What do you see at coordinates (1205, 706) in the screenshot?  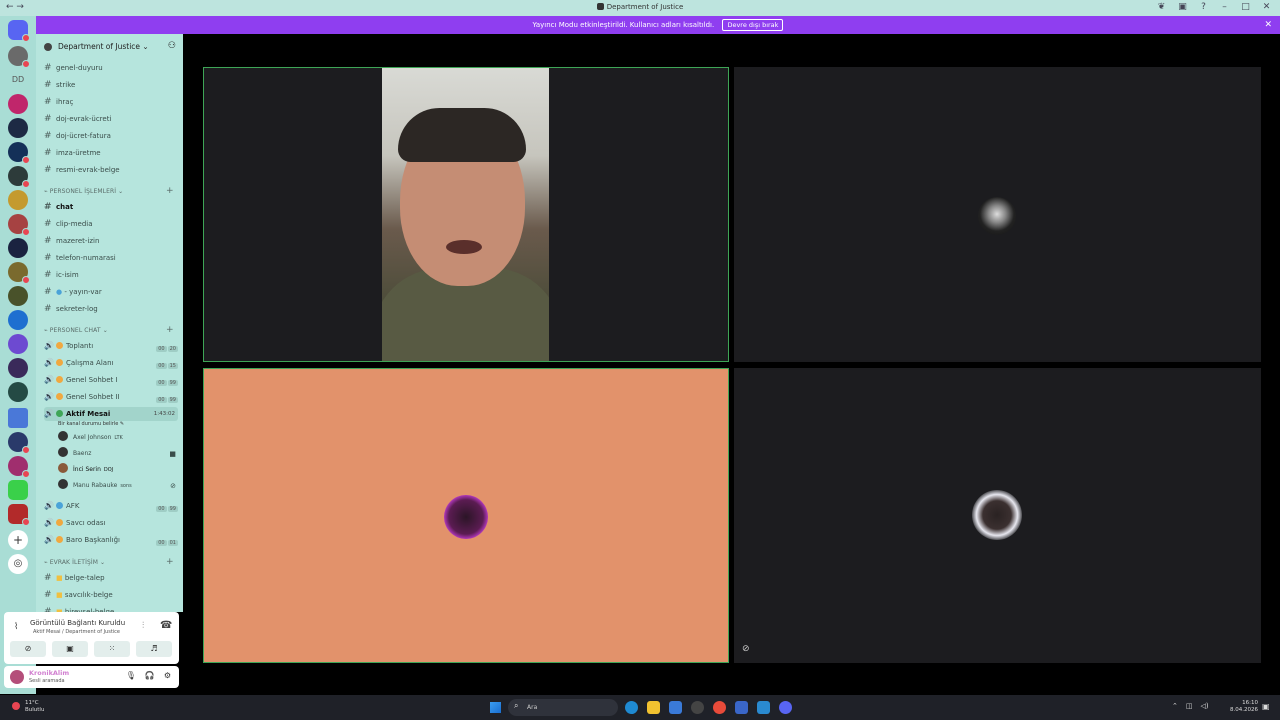 I see `volume-icon: ◁)` at bounding box center [1205, 706].